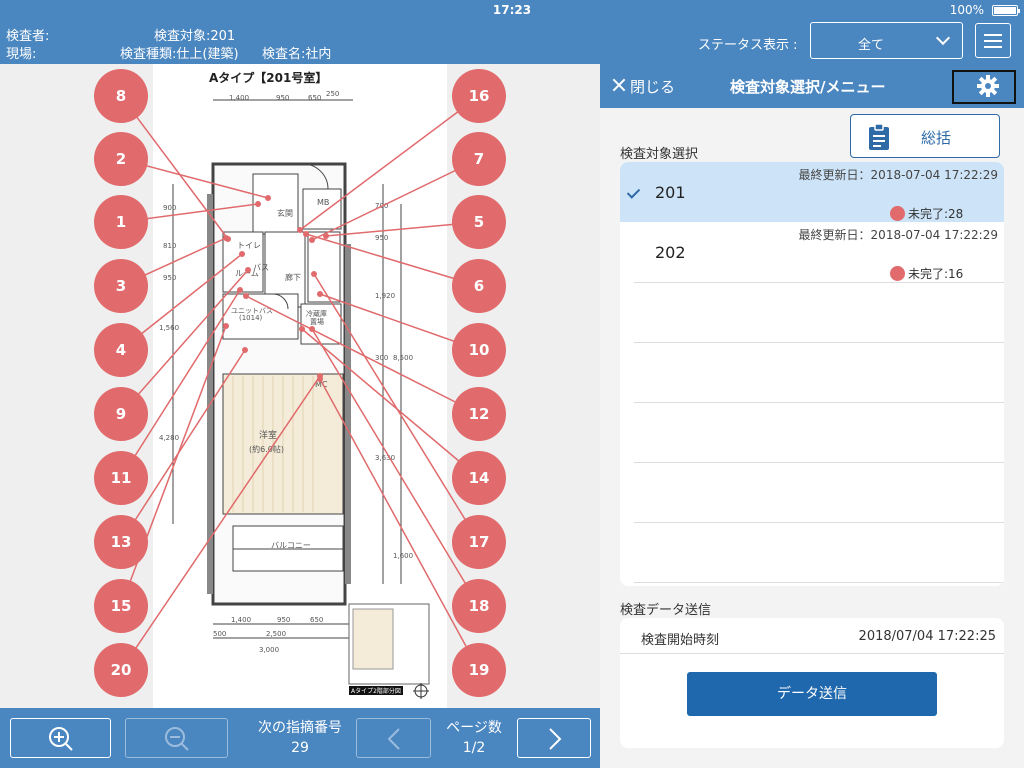 This screenshot has height=768, width=1024. Describe the element at coordinates (812, 694) in the screenshot. I see `send-data-button: データ送信` at that location.